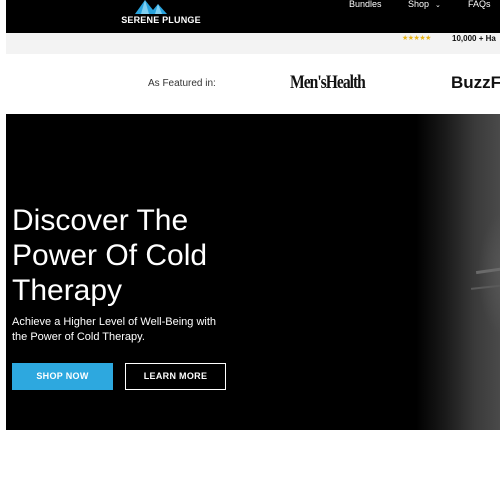 This screenshot has width=500, height=500. Describe the element at coordinates (474, 38) in the screenshot. I see `review-count: 10,000 + Ha` at that location.